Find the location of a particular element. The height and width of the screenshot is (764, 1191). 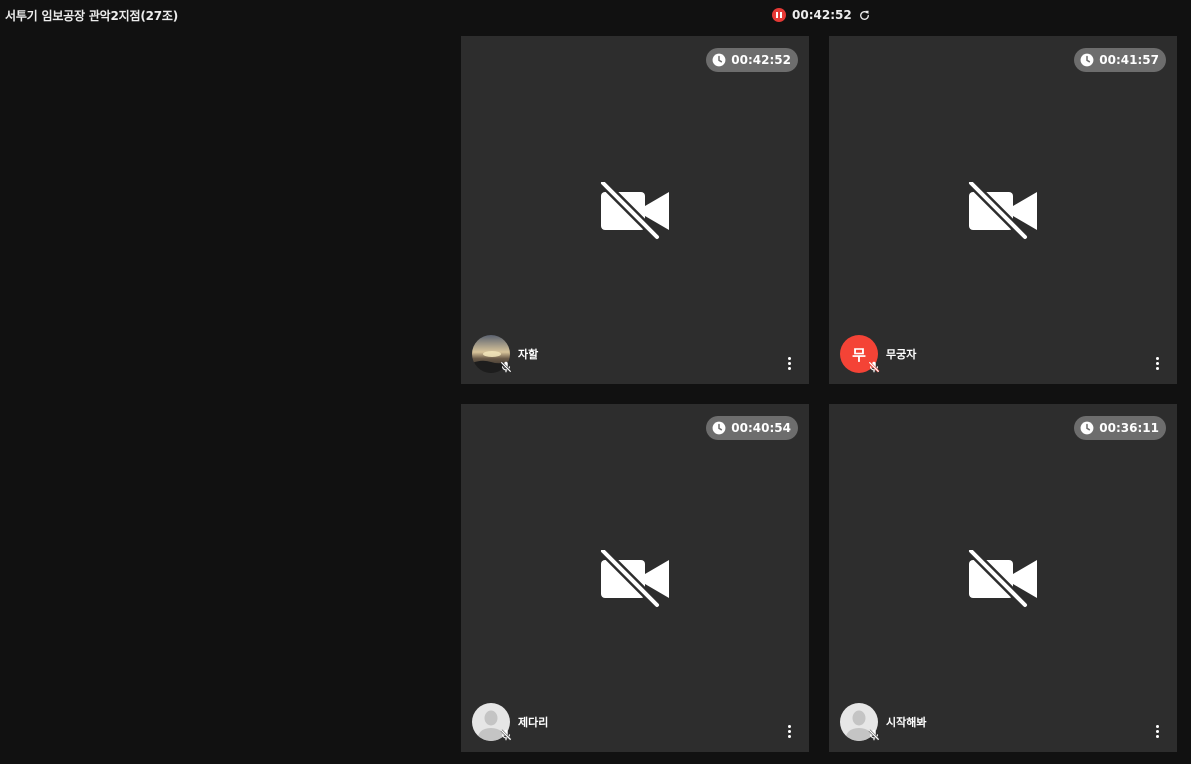

participant-tile: 00:42:52 자할 is located at coordinates (635, 210).